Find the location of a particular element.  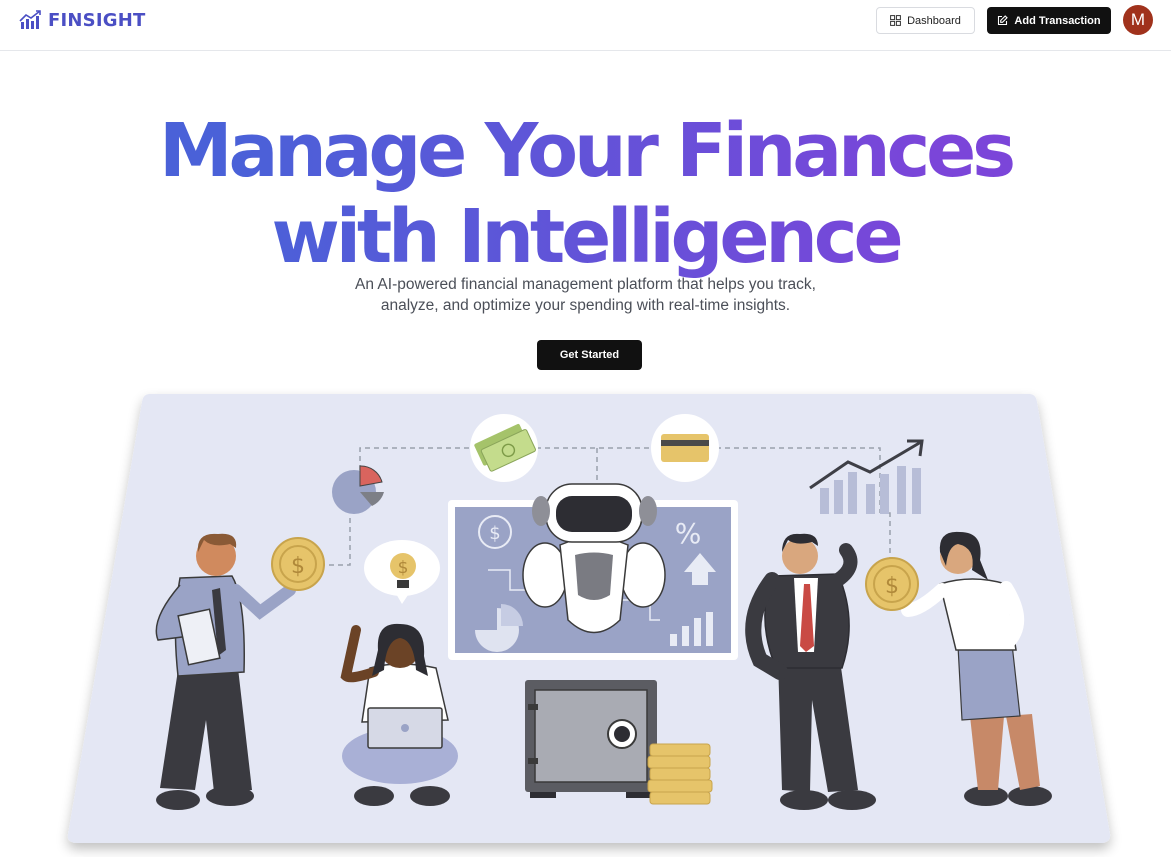

get-started-button: Get Started is located at coordinates (589, 355).